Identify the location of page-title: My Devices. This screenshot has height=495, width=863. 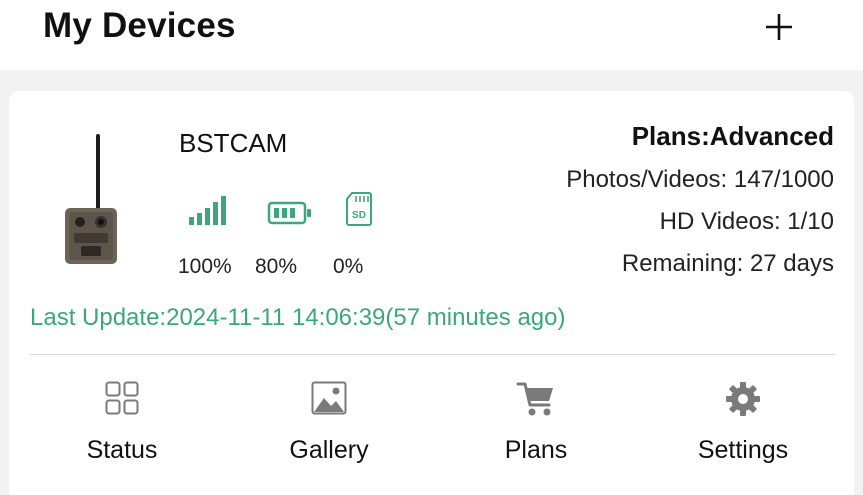
(139, 25).